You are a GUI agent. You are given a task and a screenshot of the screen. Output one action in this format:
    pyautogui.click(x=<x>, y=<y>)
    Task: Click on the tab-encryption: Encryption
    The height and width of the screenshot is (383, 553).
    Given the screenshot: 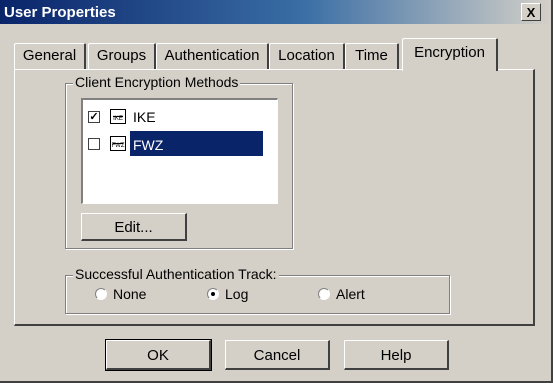 What is the action you would take?
    pyautogui.click(x=450, y=54)
    